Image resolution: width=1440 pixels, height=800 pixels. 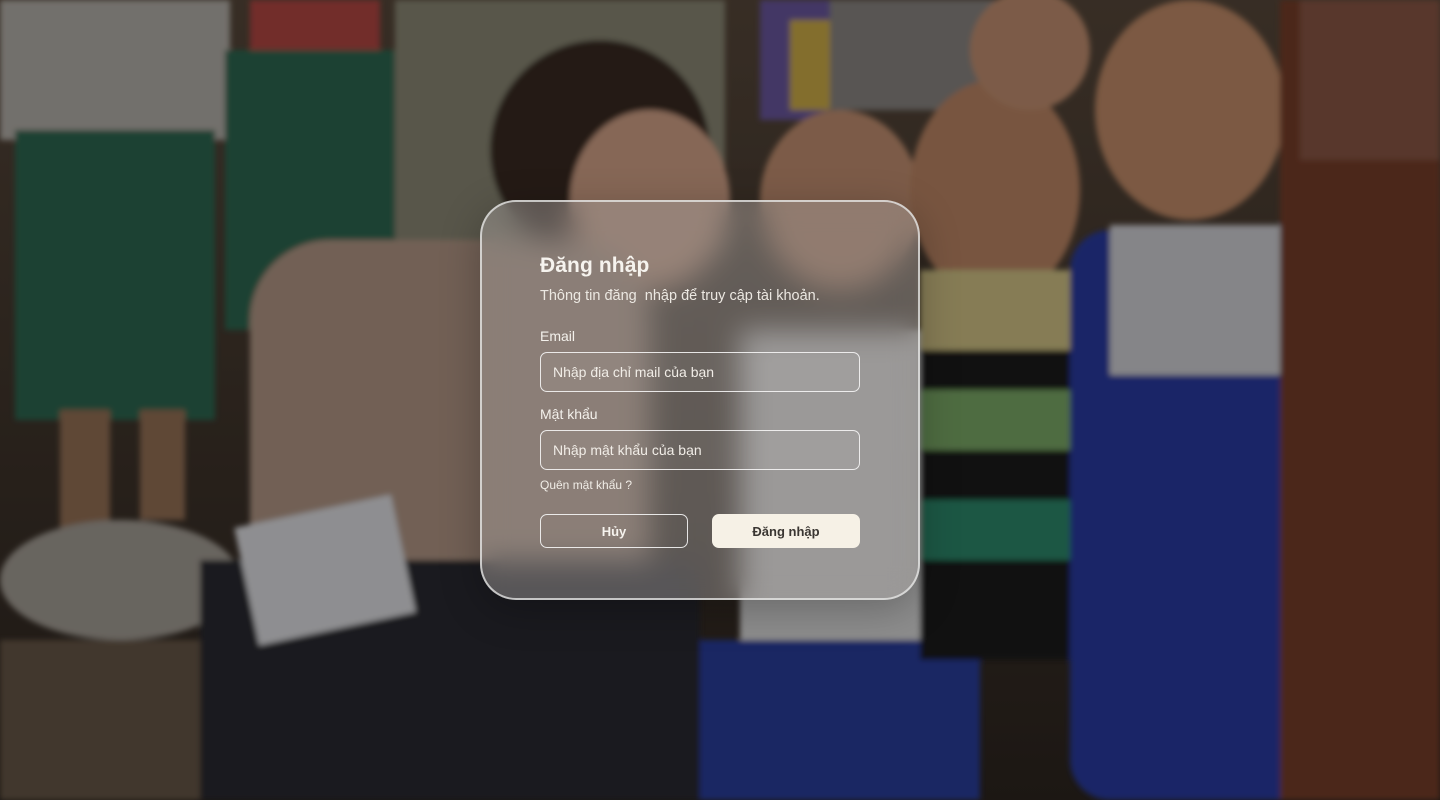 What do you see at coordinates (614, 531) in the screenshot?
I see `cancel-button: Hủy` at bounding box center [614, 531].